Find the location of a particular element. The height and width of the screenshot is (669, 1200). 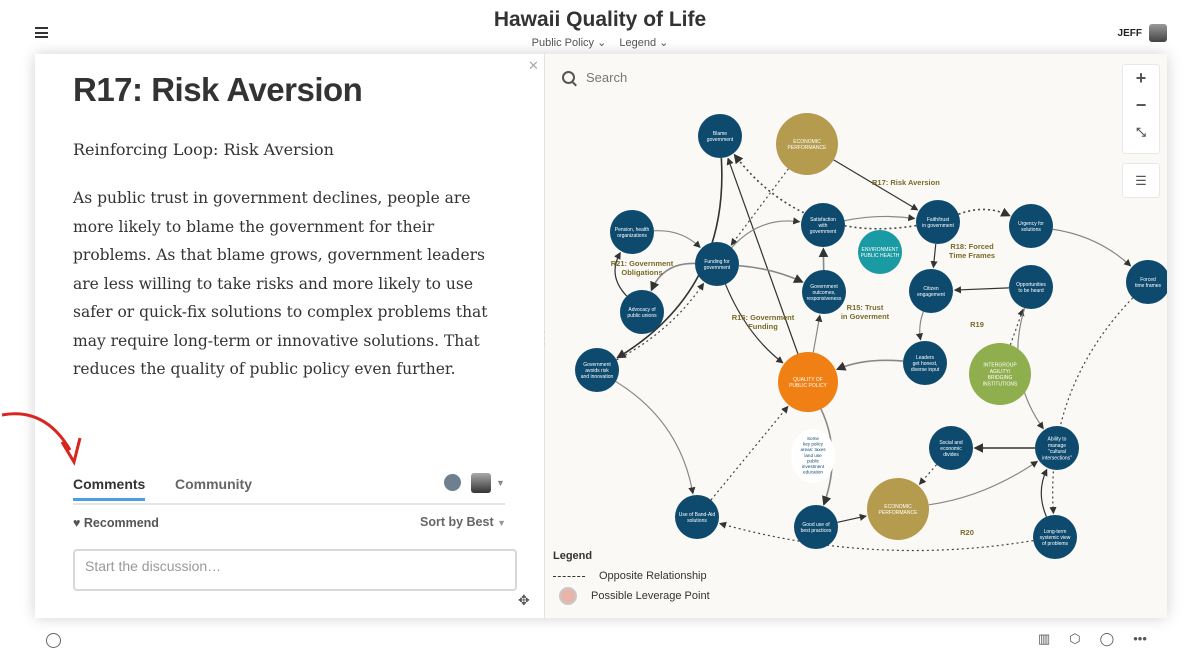

sort-dropdown: Sort by Best ▼ is located at coordinates (463, 522).